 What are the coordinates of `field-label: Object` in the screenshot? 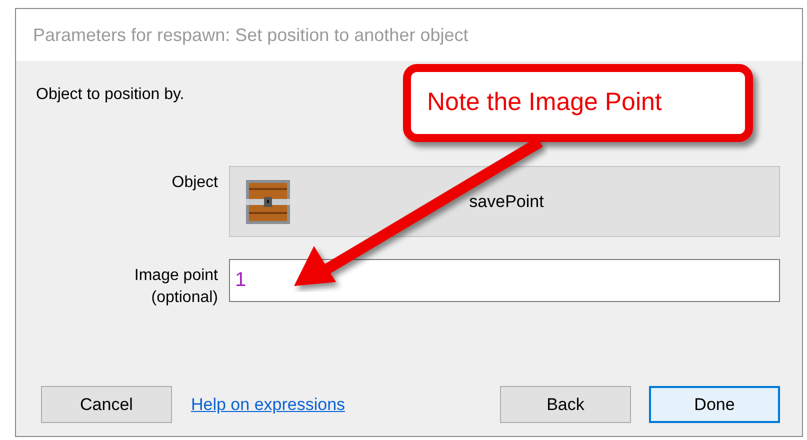 It's located at (194, 183).